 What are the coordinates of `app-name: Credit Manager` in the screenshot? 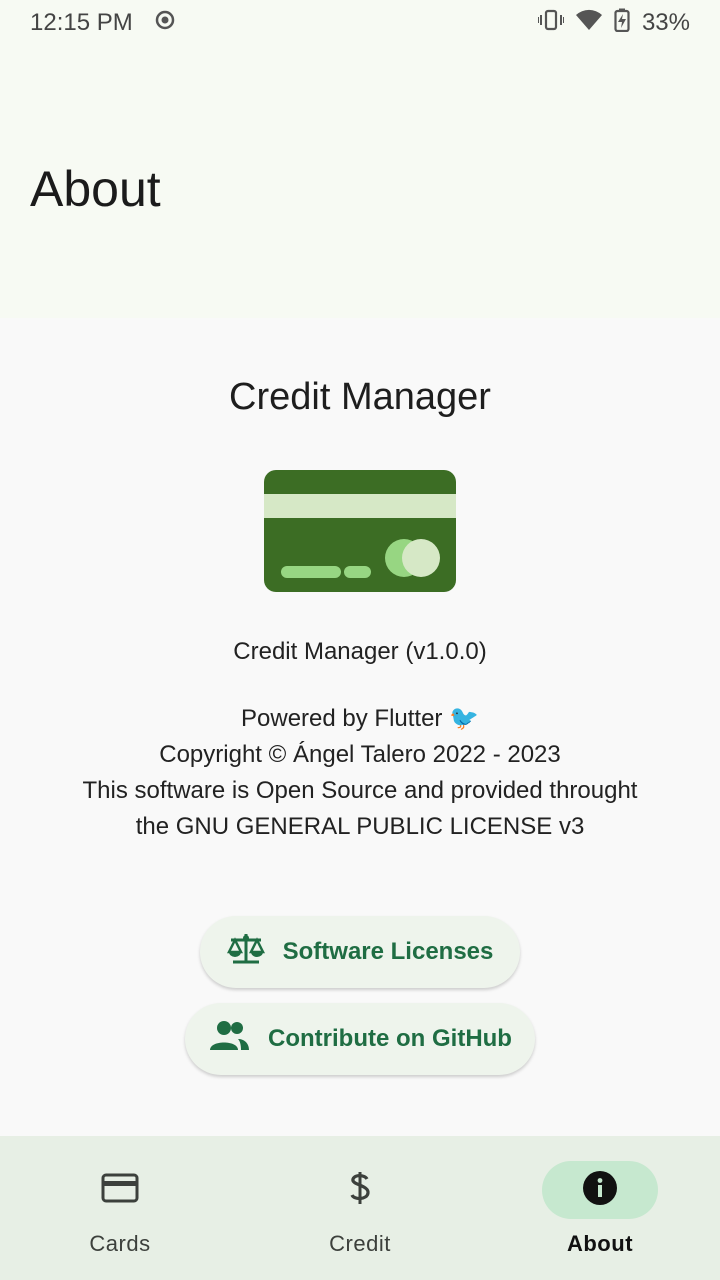 It's located at (360, 397).